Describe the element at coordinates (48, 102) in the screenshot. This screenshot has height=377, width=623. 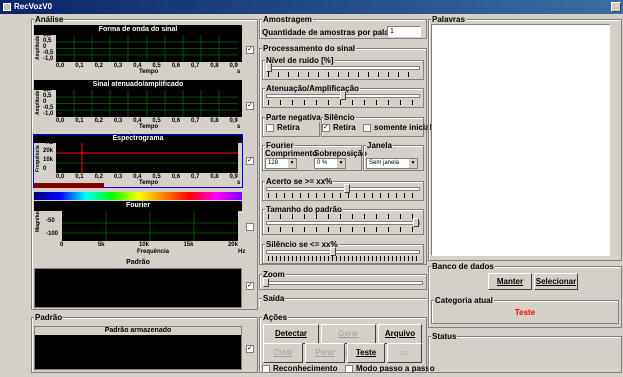
I see `attenuated-yticks: 1,0 0,5 0 -0,5 -1,0` at that location.